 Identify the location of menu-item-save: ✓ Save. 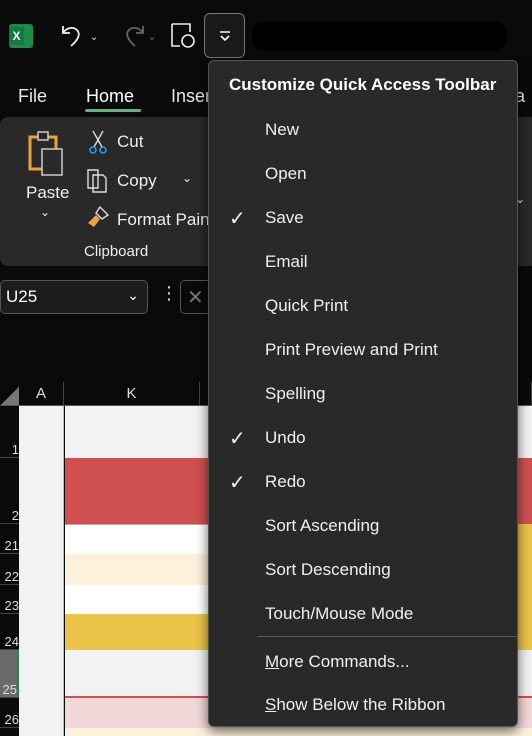
(363, 218).